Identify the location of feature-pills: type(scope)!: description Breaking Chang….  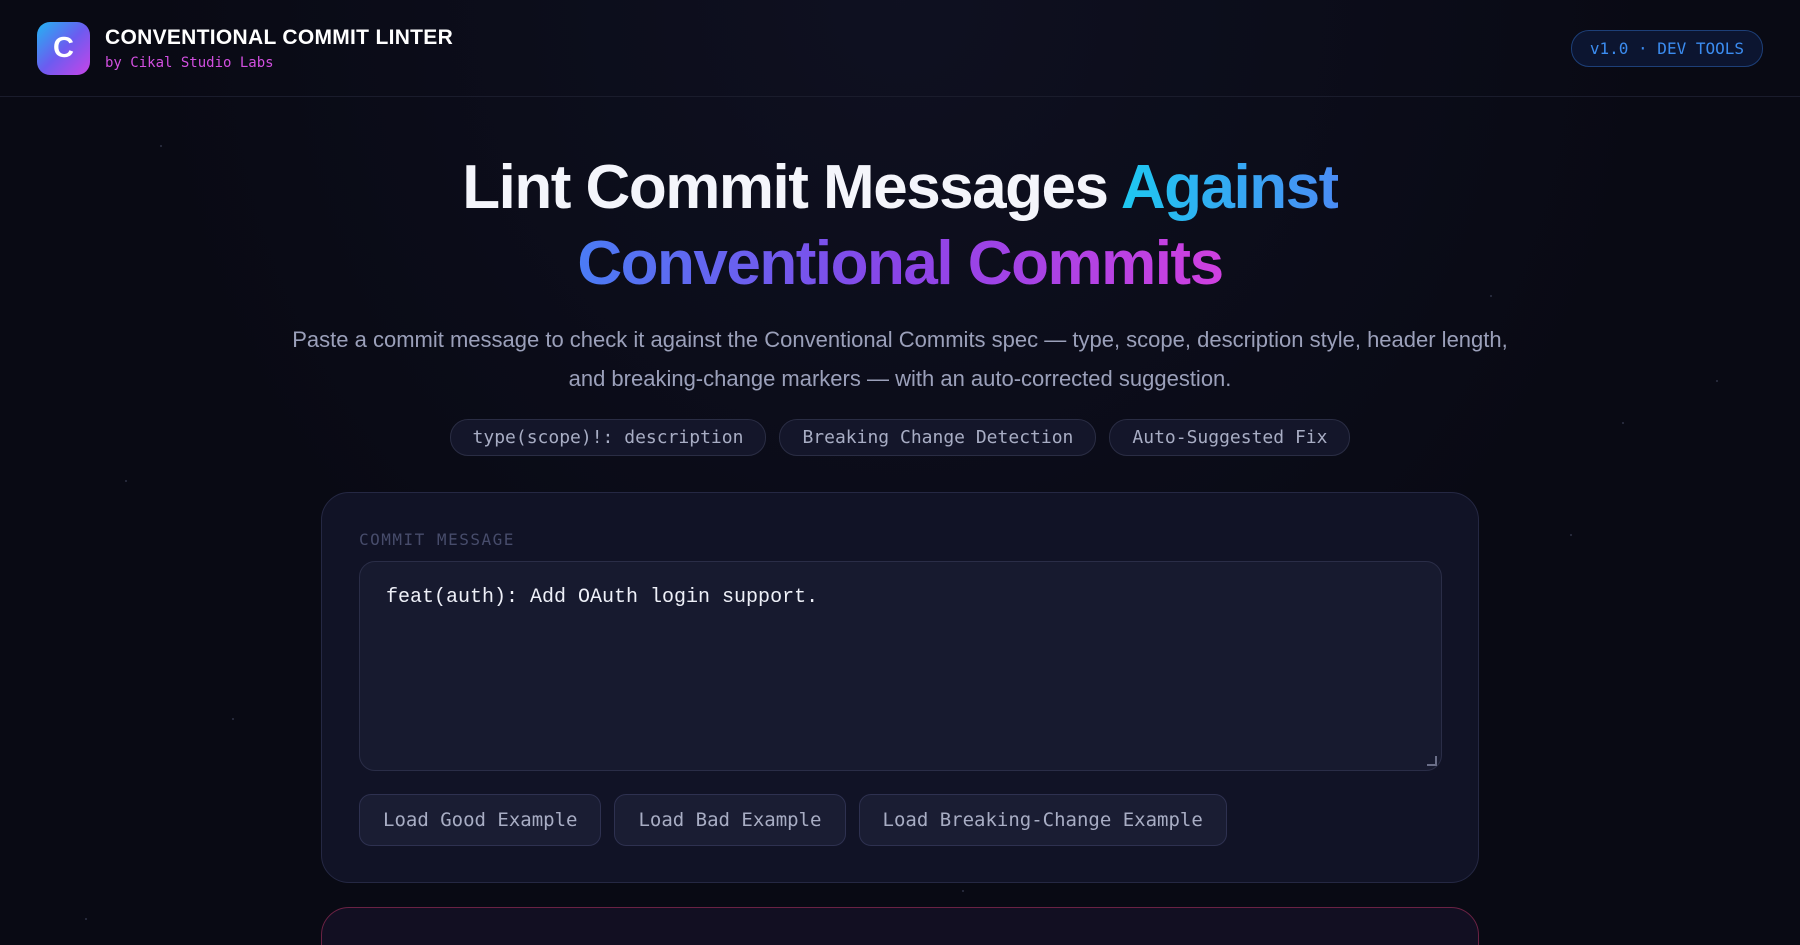
(900, 437).